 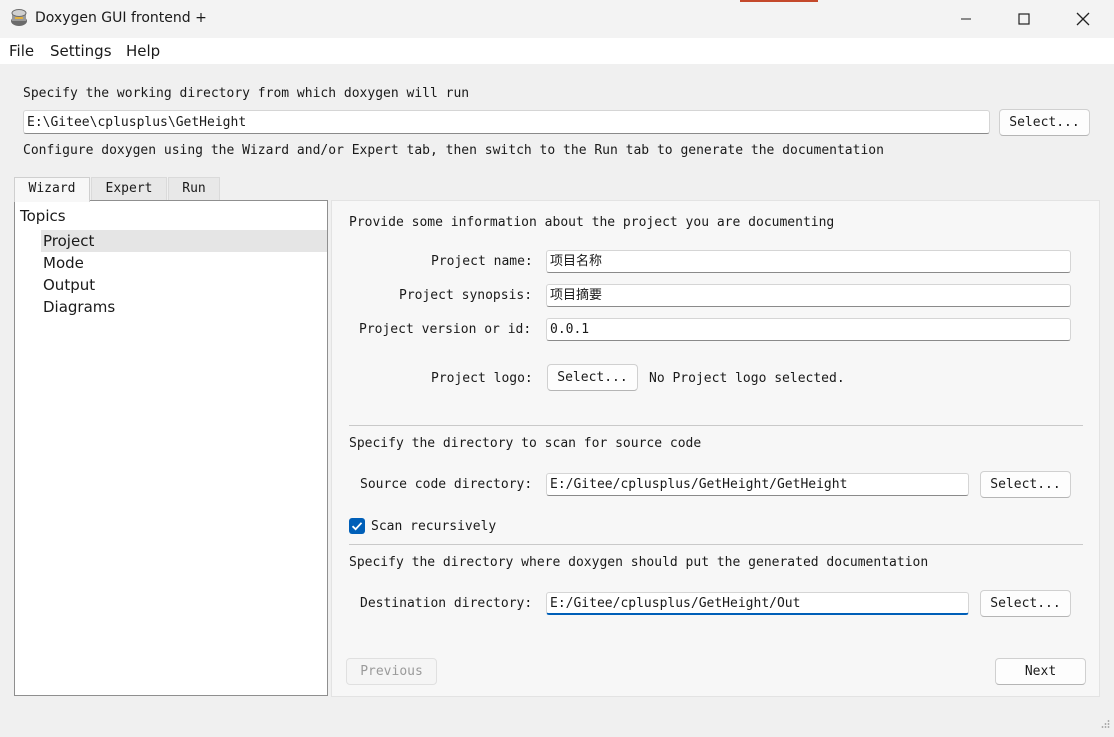 I want to click on maximize-button, so click(x=1024, y=19).